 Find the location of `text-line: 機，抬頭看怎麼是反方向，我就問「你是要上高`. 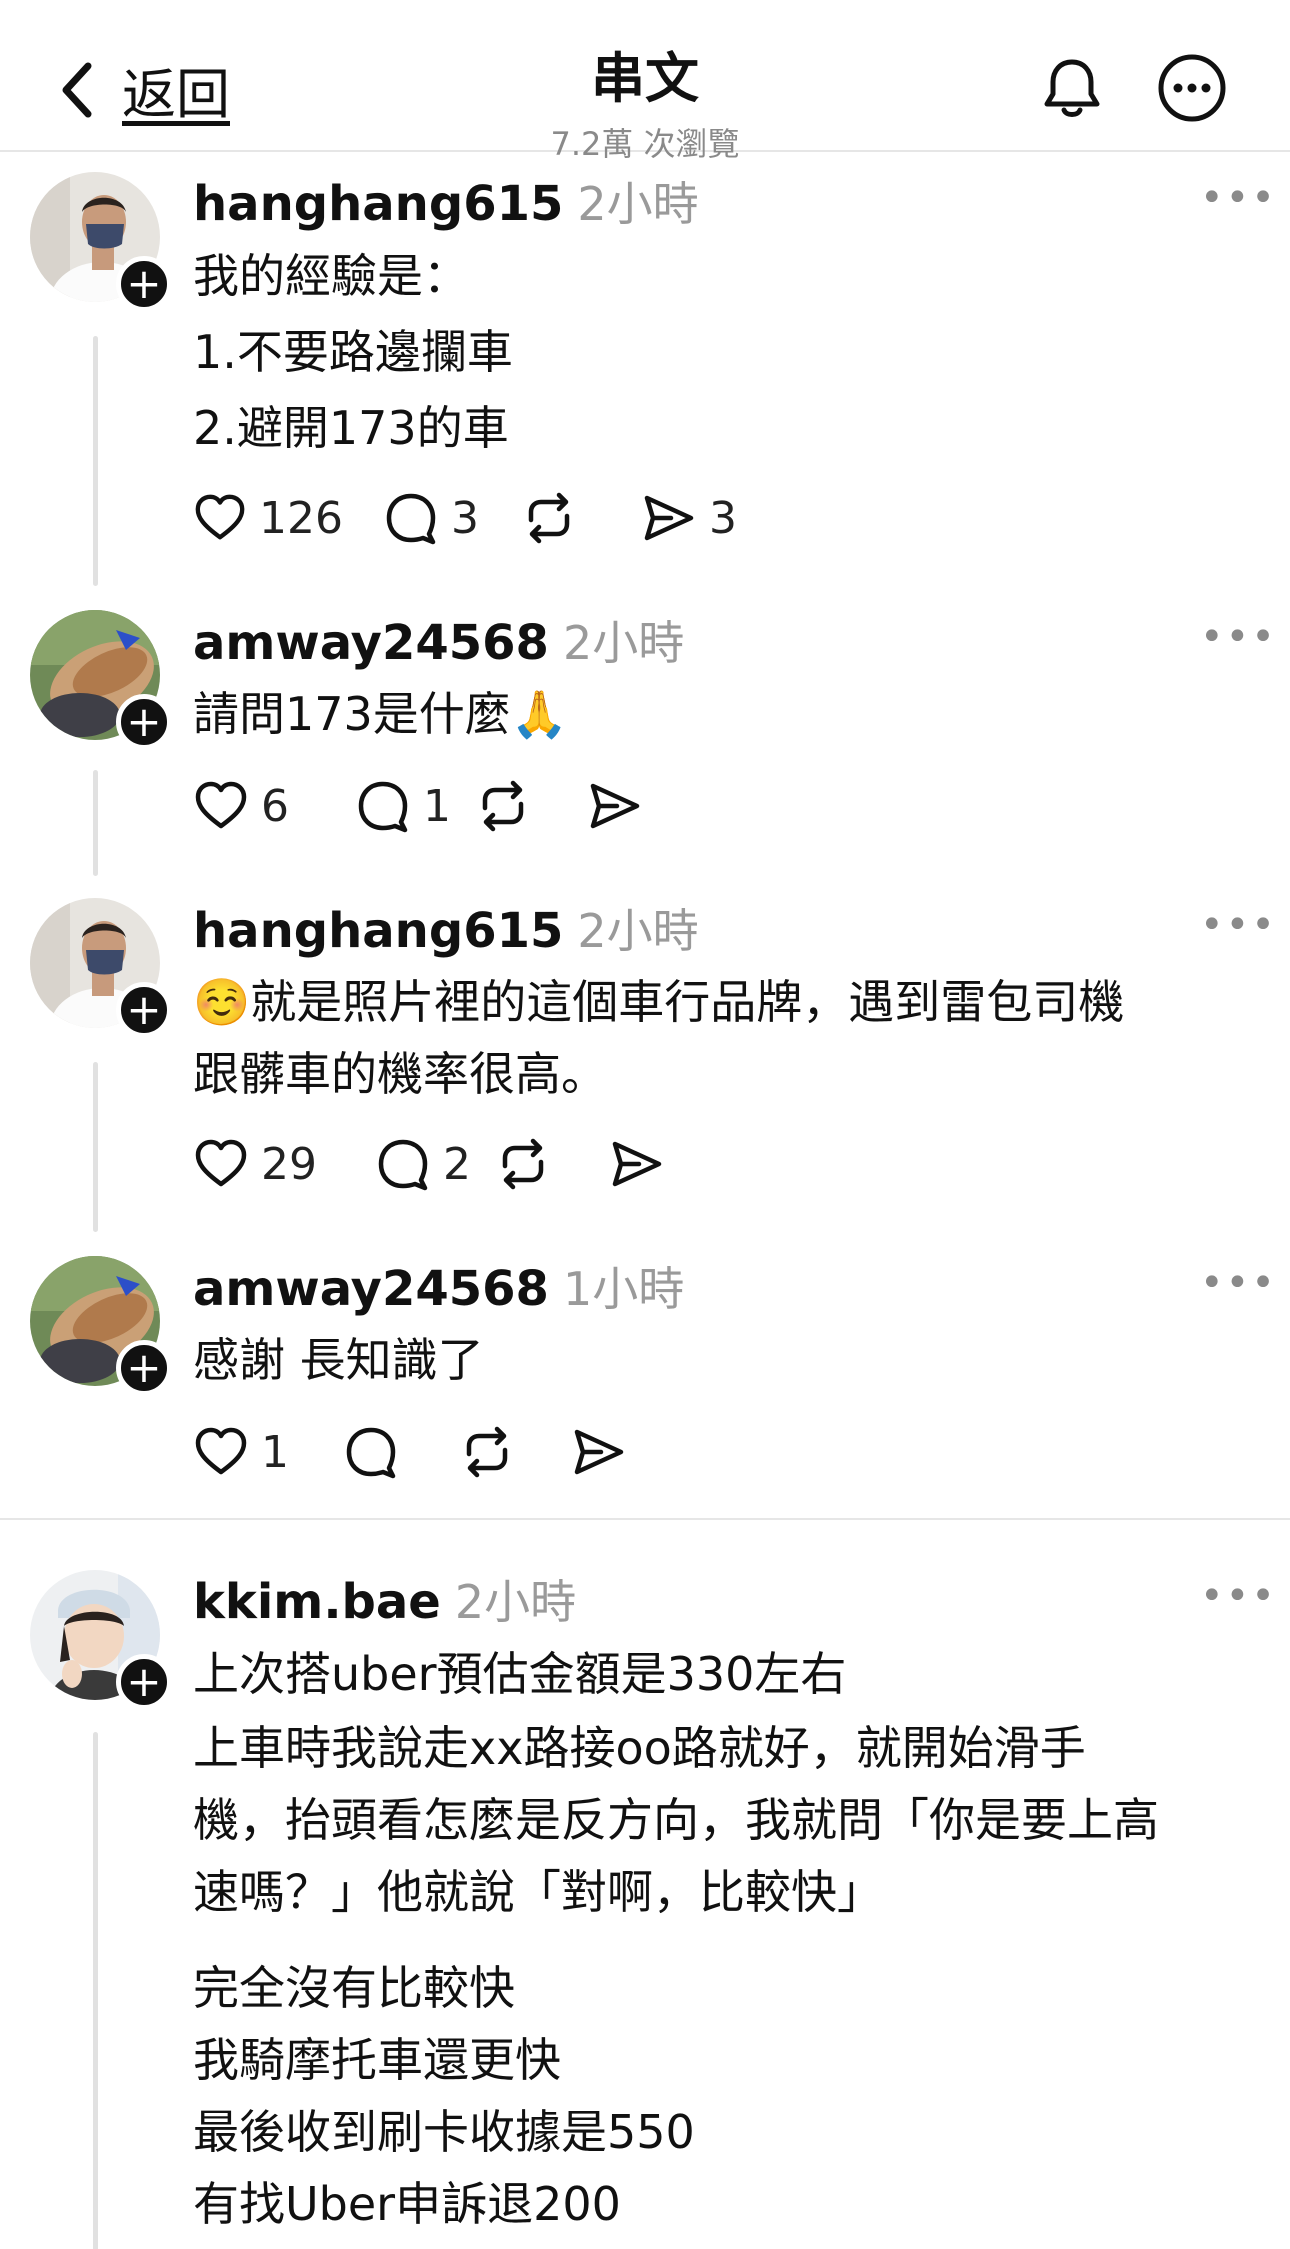

text-line: 機，抬頭看怎麼是反方向，我就問「你是要上高 is located at coordinates (676, 1820).